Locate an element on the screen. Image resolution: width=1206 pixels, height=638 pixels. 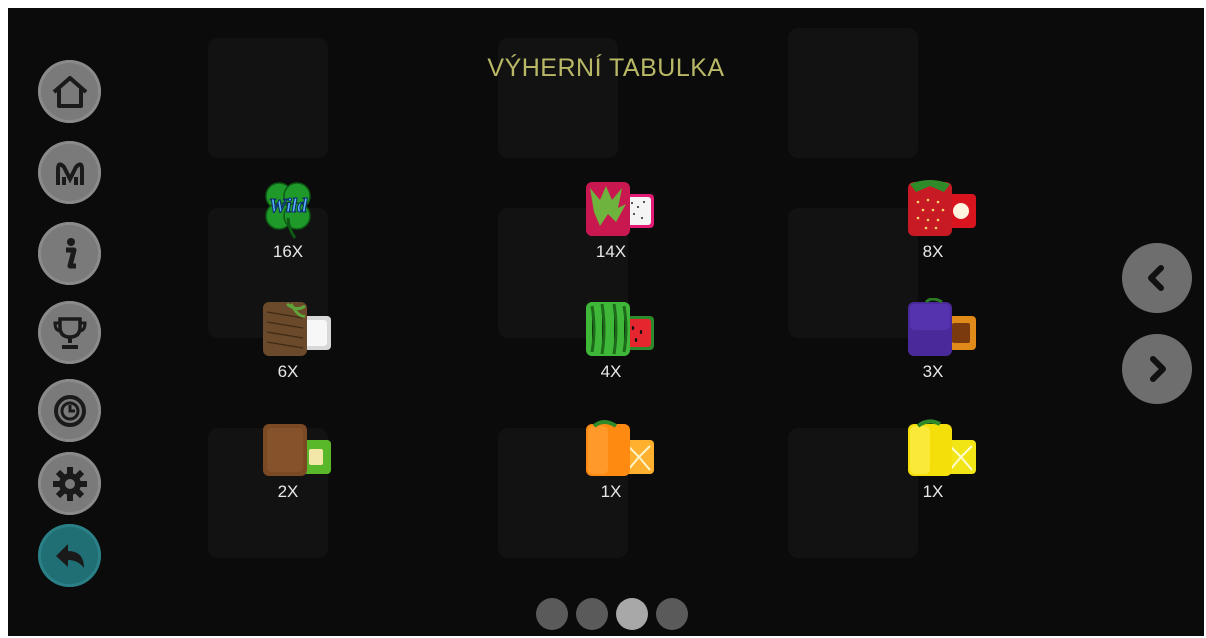
multiplier-label: 16X is located at coordinates (288, 251).